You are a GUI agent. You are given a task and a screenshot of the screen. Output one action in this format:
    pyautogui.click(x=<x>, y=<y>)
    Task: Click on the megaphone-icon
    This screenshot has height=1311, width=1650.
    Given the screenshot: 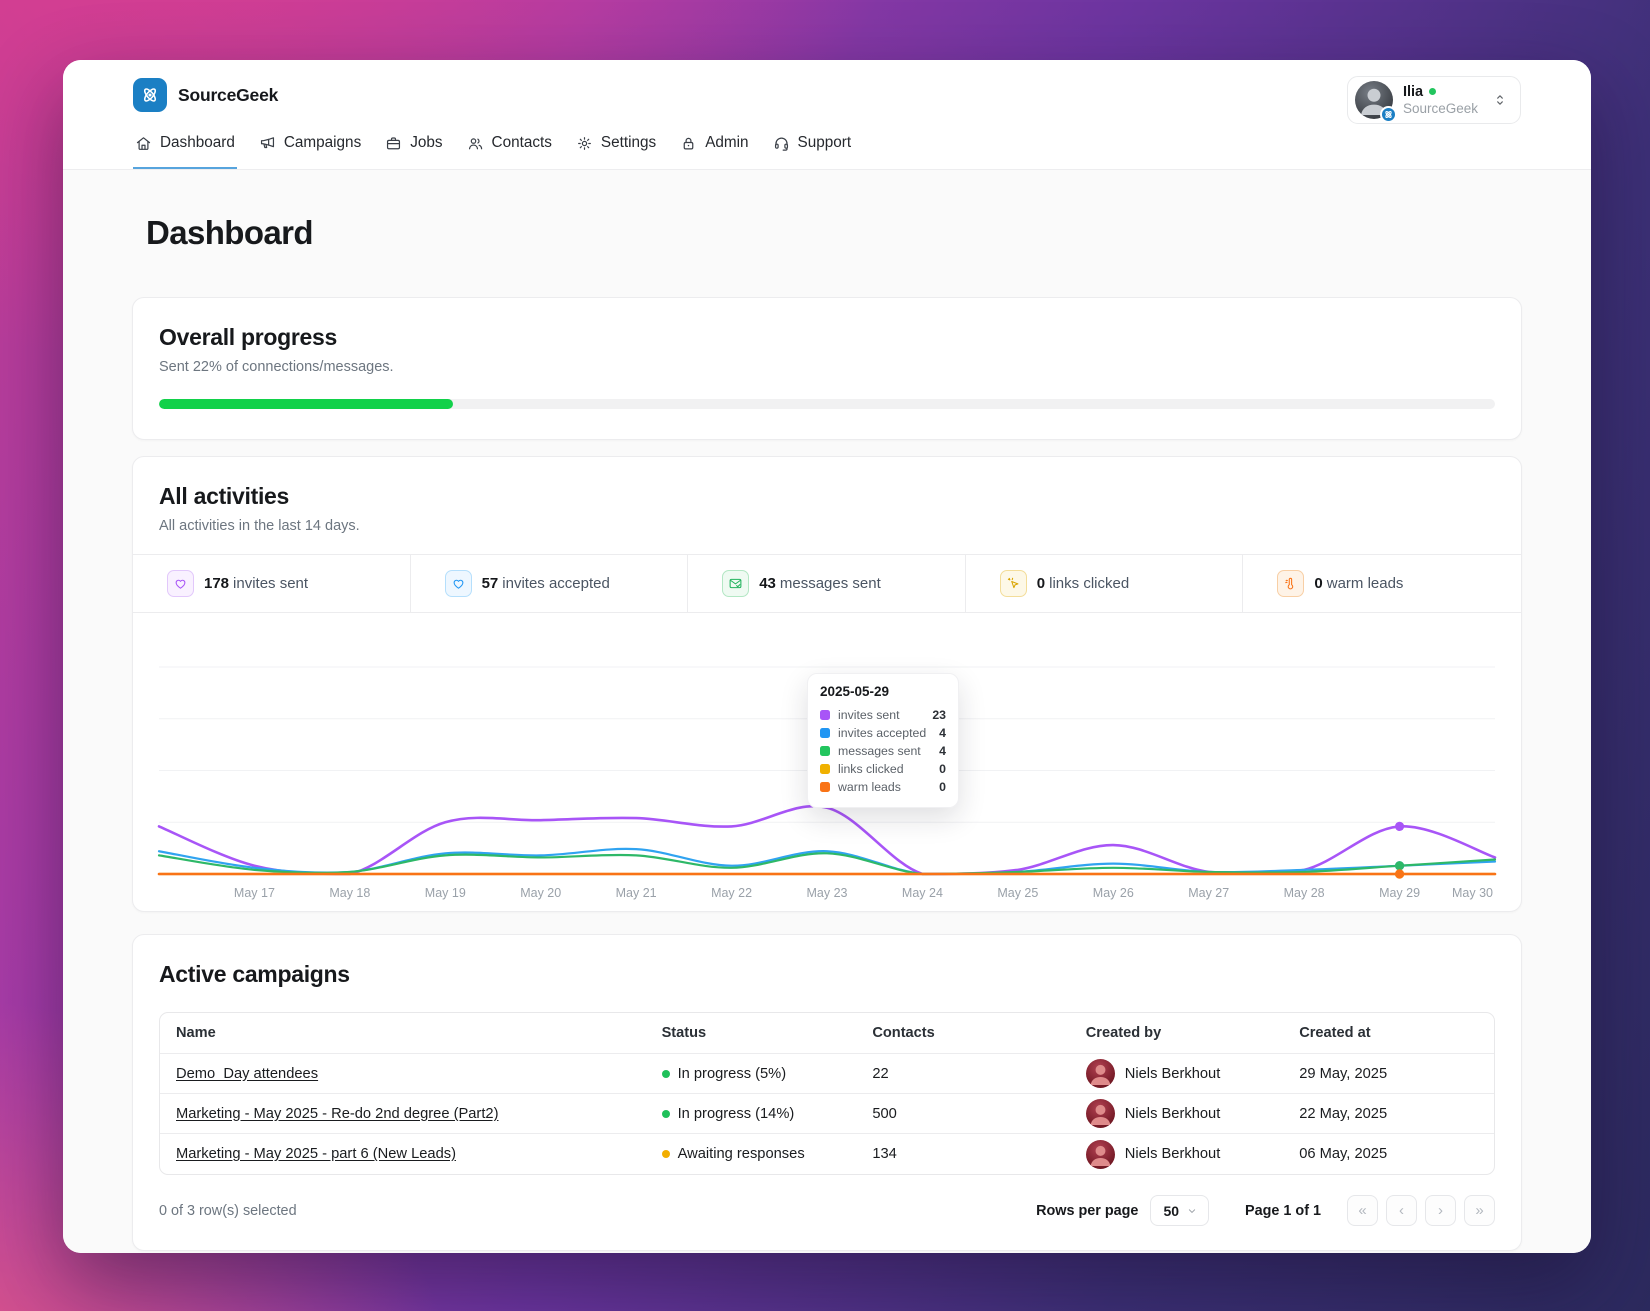 What is the action you would take?
    pyautogui.click(x=267, y=143)
    